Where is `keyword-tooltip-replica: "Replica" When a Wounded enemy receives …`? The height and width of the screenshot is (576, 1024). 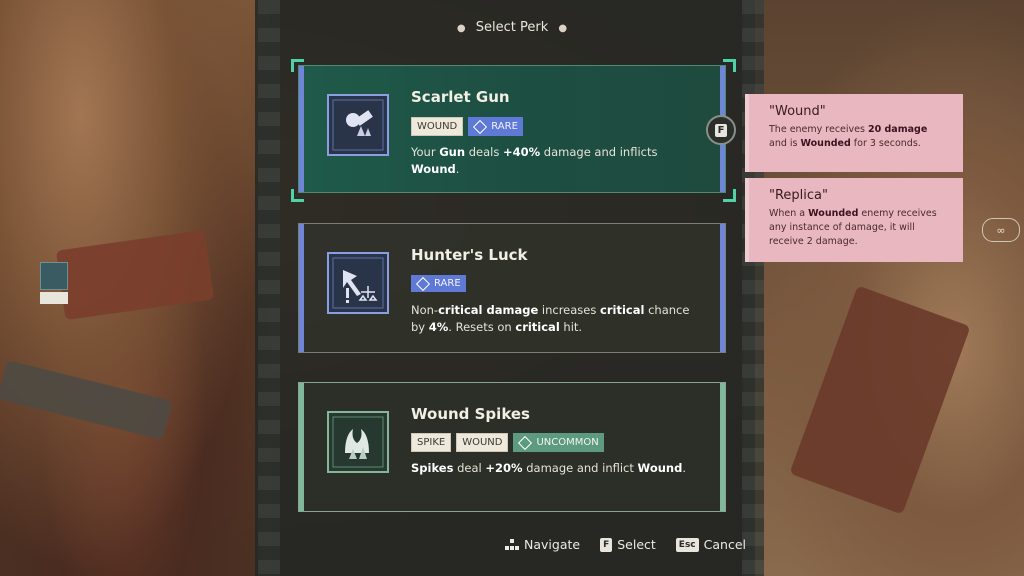 keyword-tooltip-replica: "Replica" When a Wounded enemy receives … is located at coordinates (854, 220).